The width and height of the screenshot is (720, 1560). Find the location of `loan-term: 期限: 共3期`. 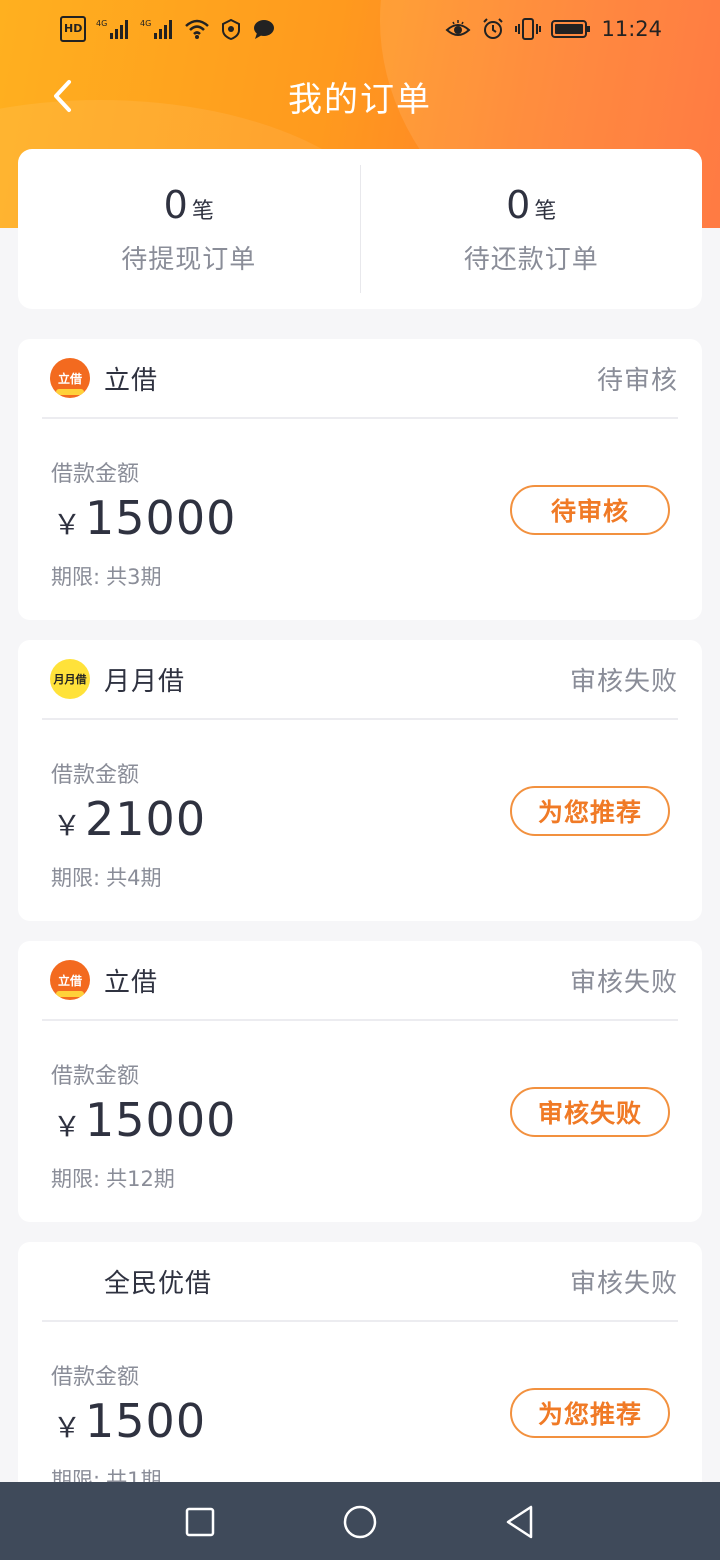

loan-term: 期限: 共3期 is located at coordinates (106, 576).